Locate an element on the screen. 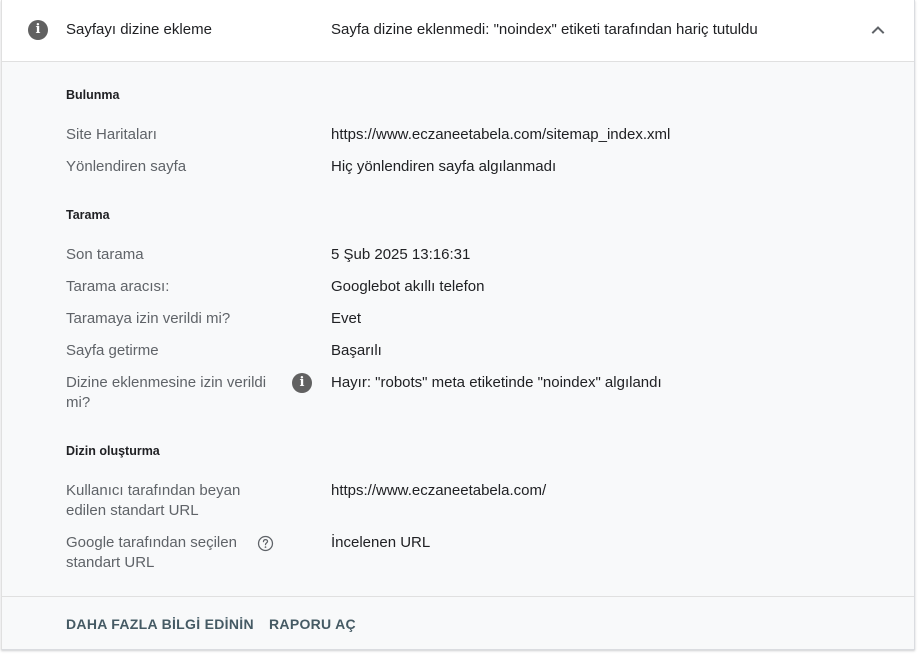 The image size is (920, 654). row-label-last-crawl: Son tarama is located at coordinates (105, 254).